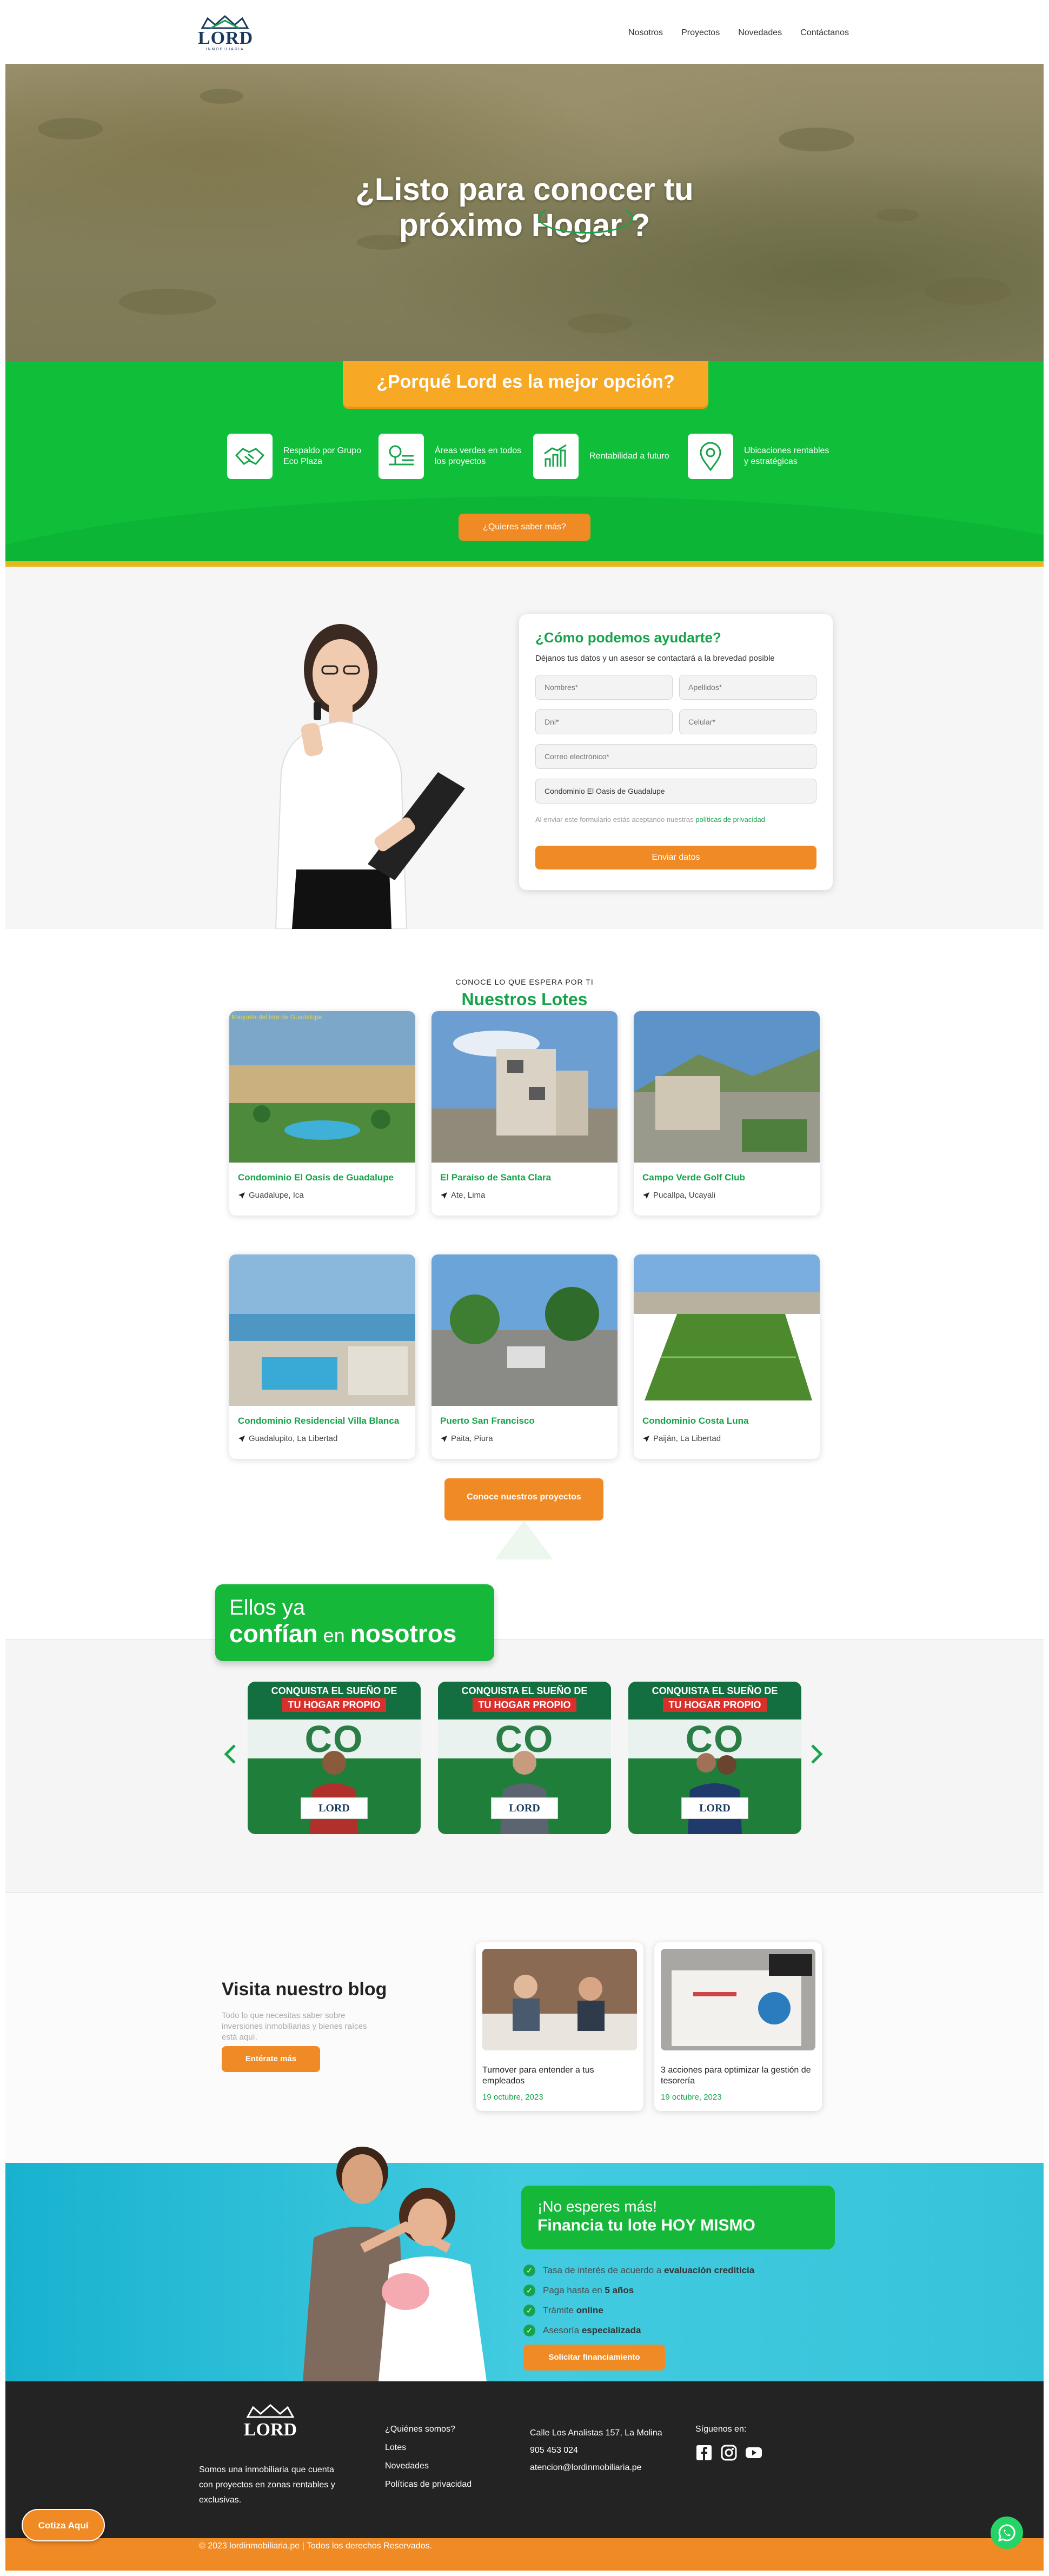 The height and width of the screenshot is (2576, 1049). What do you see at coordinates (524, 1113) in the screenshot?
I see `lot-card: El Paraíso de Santa Clara Ate, Lima` at bounding box center [524, 1113].